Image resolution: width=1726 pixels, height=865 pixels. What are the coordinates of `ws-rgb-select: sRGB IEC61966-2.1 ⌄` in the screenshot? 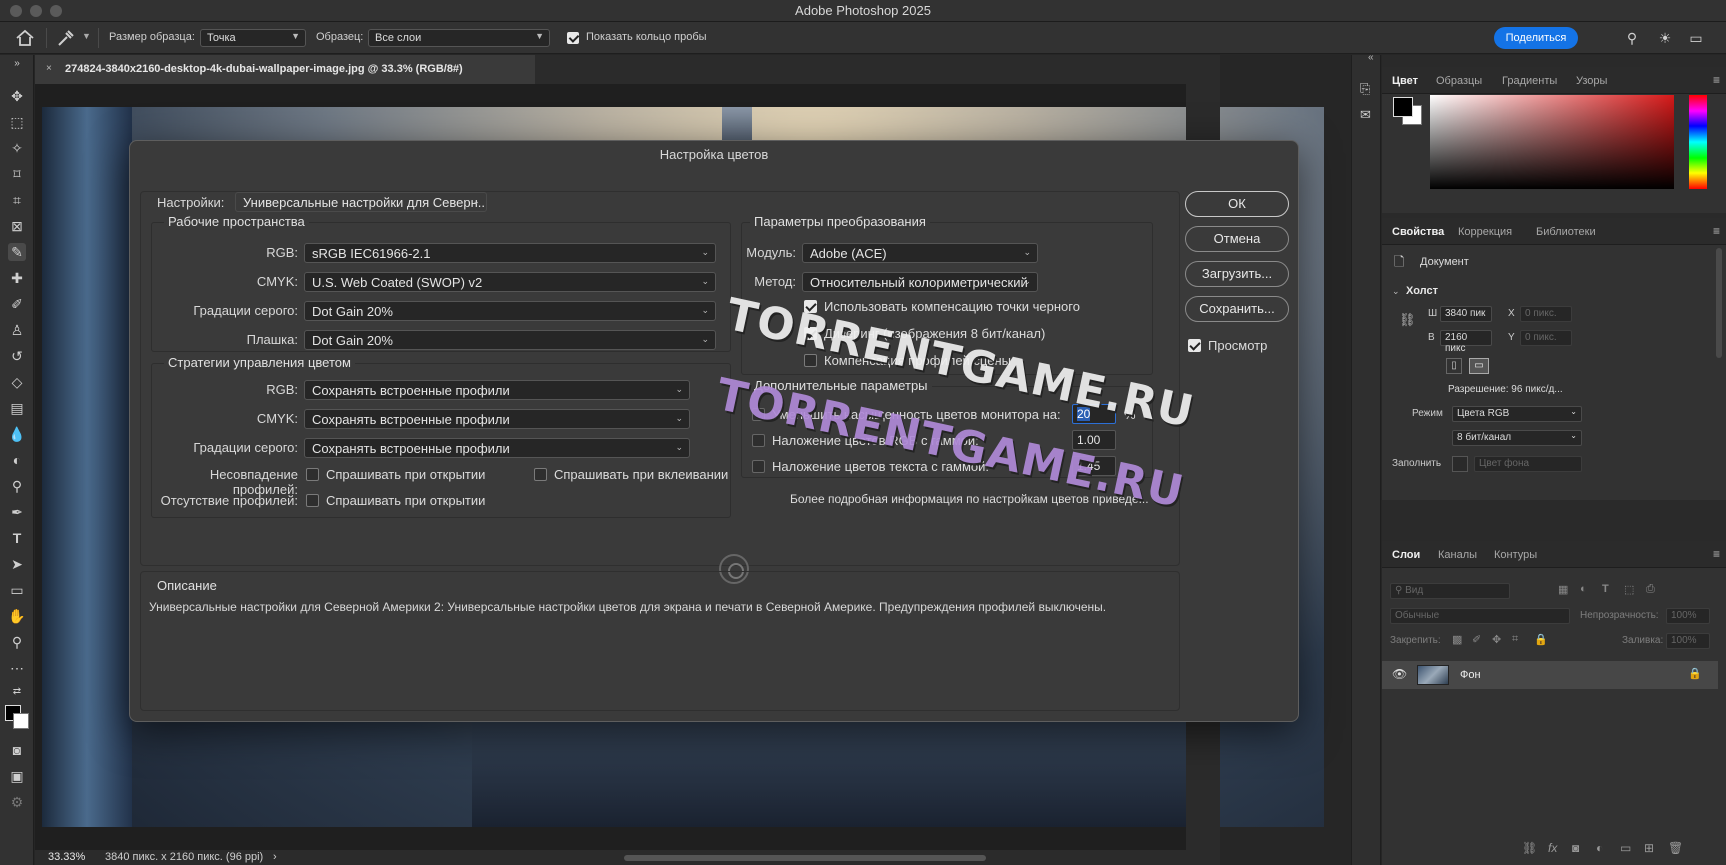 It's located at (510, 253).